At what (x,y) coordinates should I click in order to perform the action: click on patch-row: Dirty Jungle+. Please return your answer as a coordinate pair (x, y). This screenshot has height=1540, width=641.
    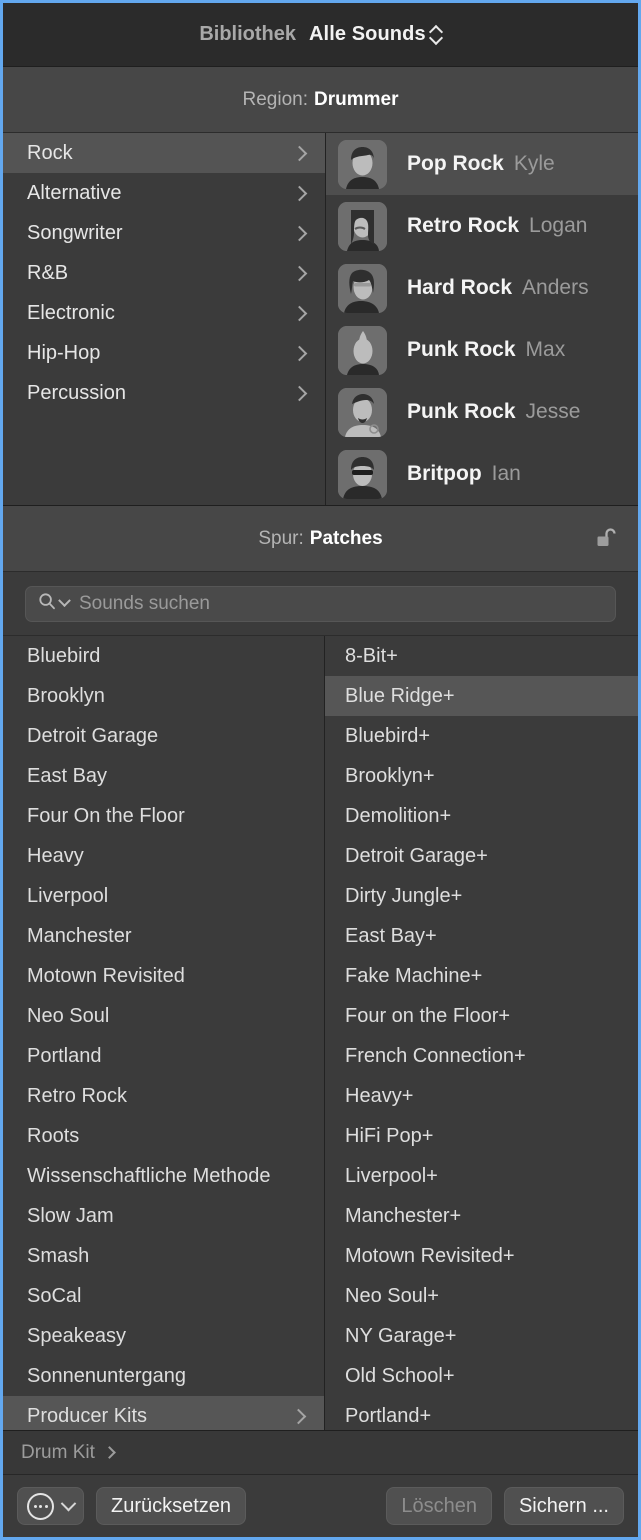
    Looking at the image, I should click on (481, 896).